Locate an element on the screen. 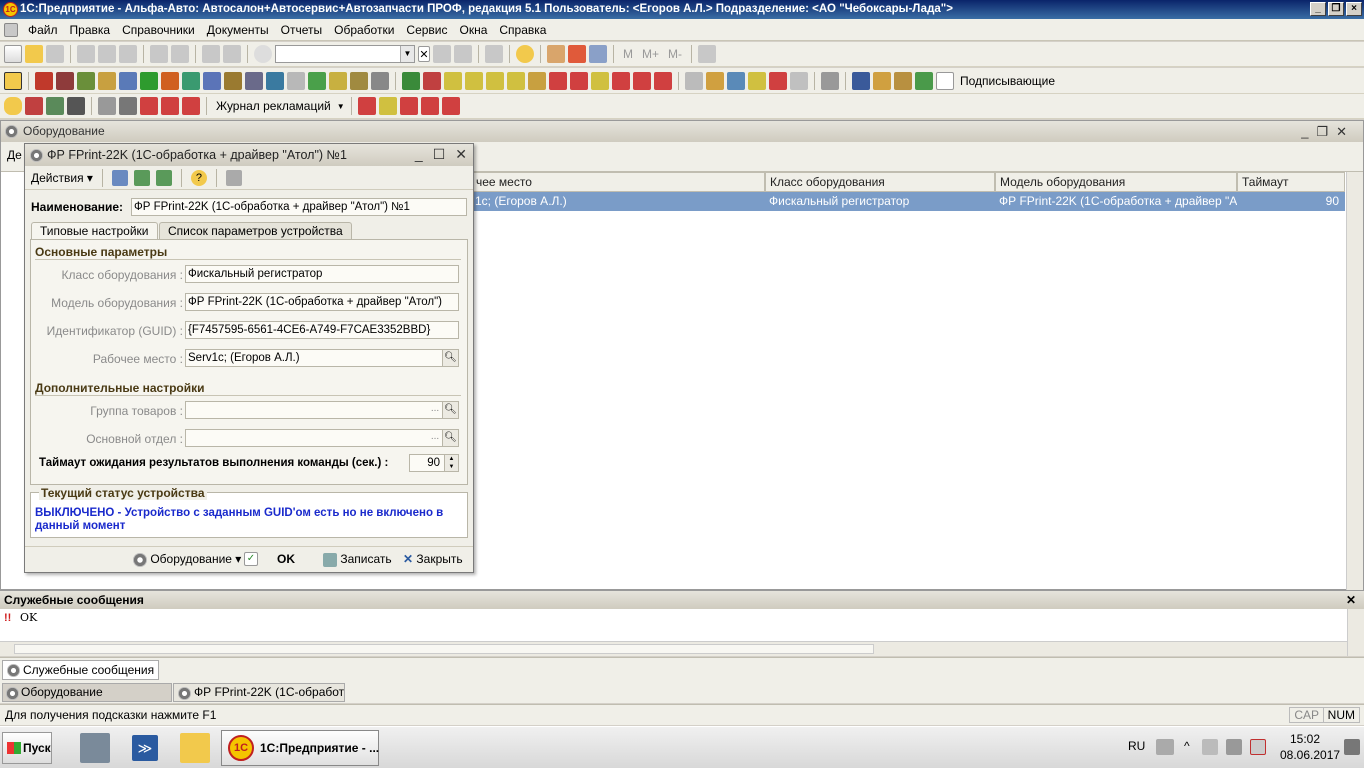  calendar-icon is located at coordinates (577, 54).